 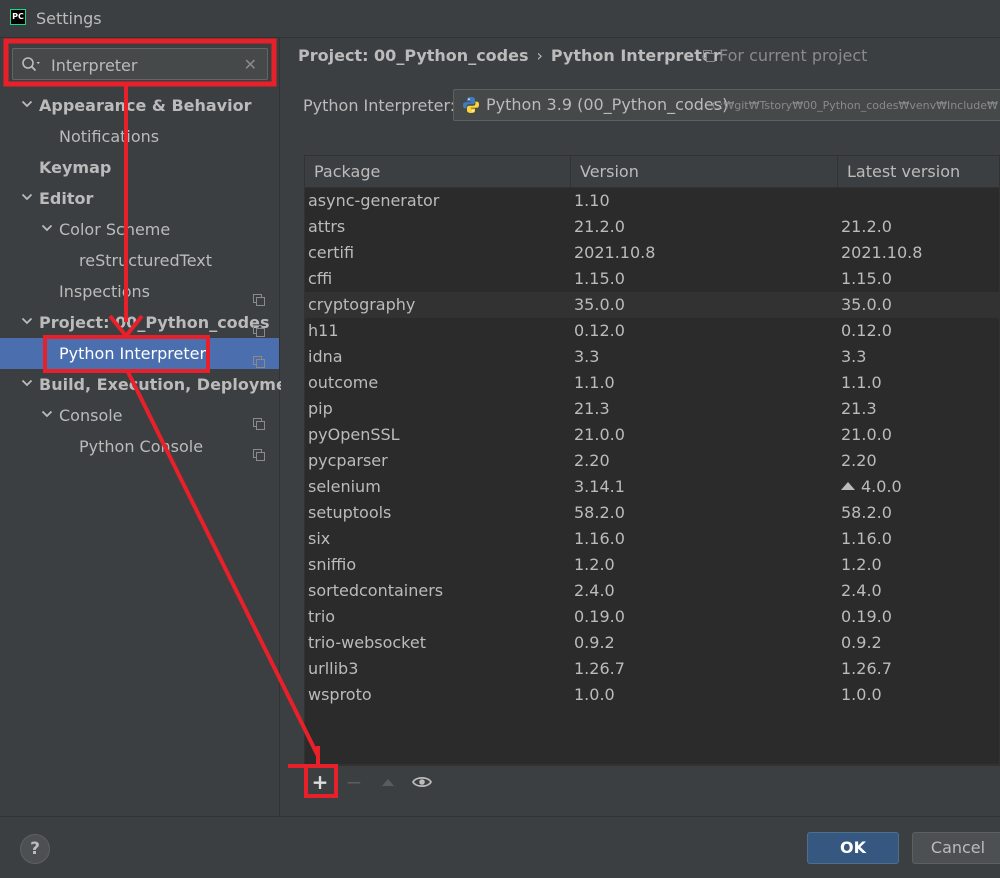 I want to click on package-latest-version: 2.4.0, so click(x=861, y=591).